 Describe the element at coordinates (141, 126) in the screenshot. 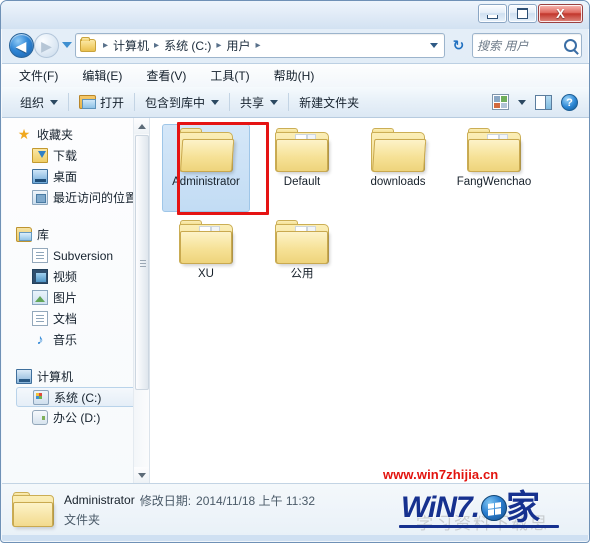

I see `scroll-up-button` at that location.